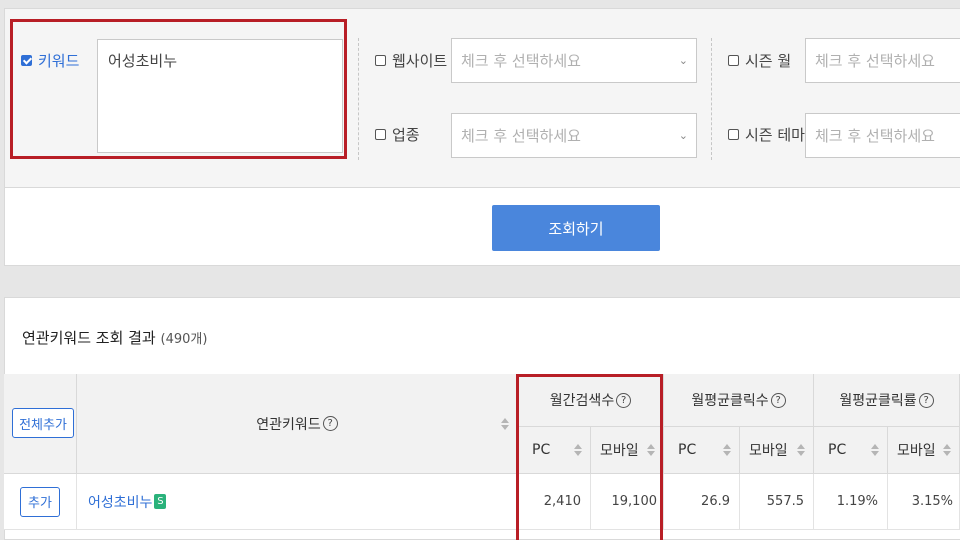 Image resolution: width=960 pixels, height=540 pixels. I want to click on monthly-ctr-header: 월평균클릭률 ?, so click(887, 400).